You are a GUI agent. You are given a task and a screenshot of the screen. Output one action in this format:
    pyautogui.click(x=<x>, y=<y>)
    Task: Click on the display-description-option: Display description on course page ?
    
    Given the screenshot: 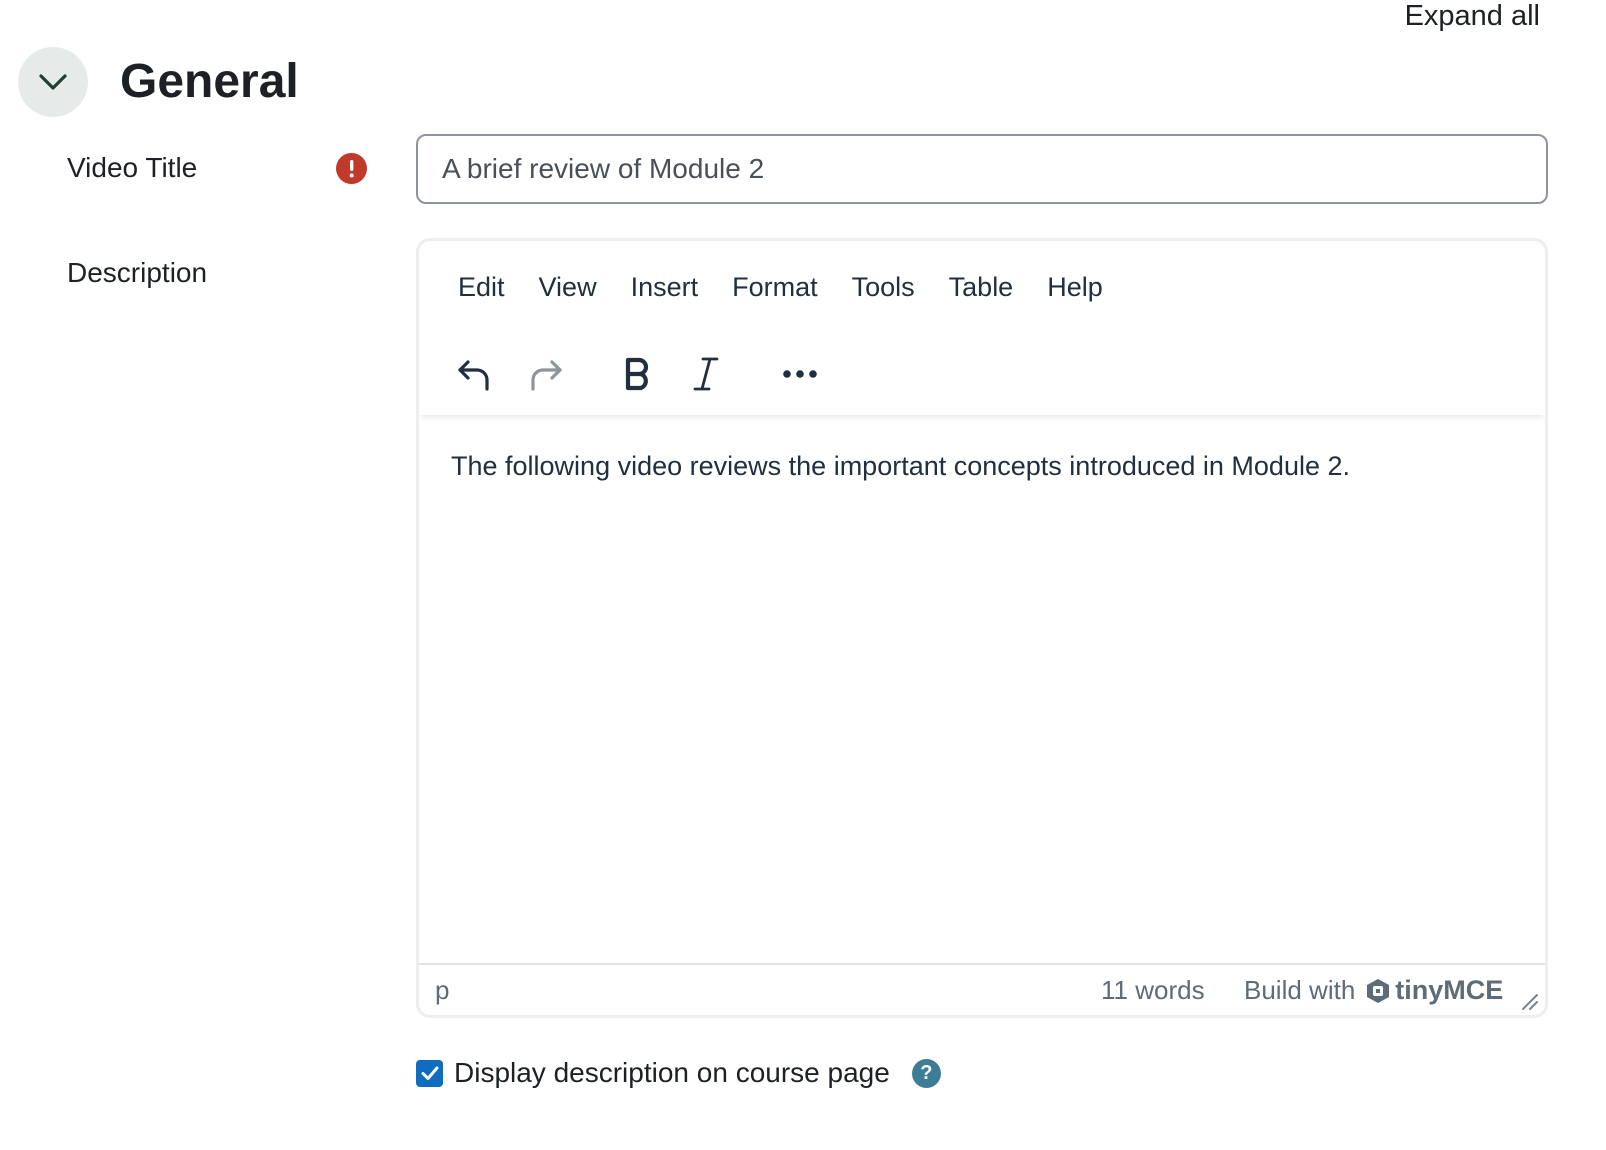 What is the action you would take?
    pyautogui.click(x=678, y=1073)
    